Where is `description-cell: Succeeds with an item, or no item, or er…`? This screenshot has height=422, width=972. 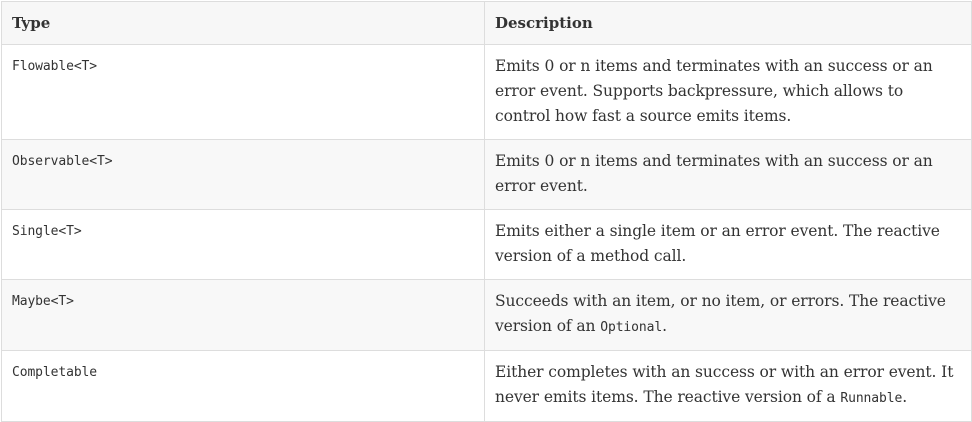 description-cell: Succeeds with an item, or no item, or er… is located at coordinates (728, 315).